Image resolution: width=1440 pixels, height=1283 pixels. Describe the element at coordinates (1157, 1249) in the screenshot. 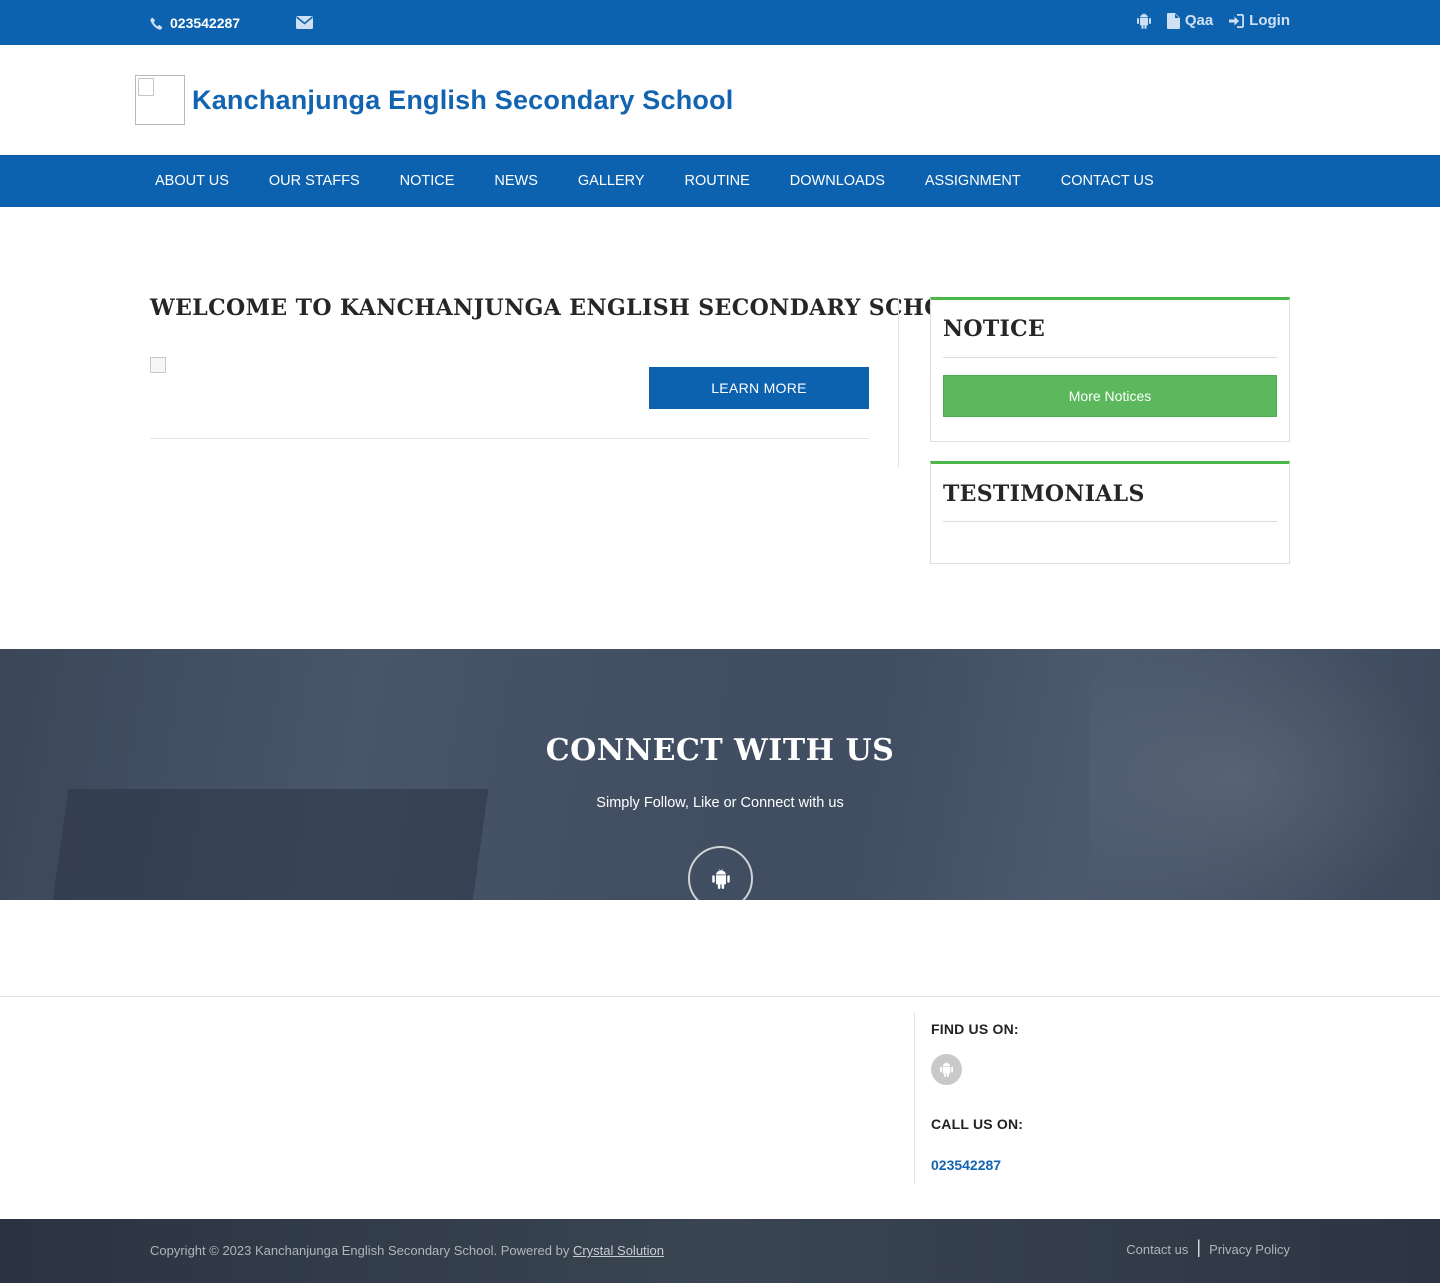

I see `footer-contact-link: Contact us` at that location.